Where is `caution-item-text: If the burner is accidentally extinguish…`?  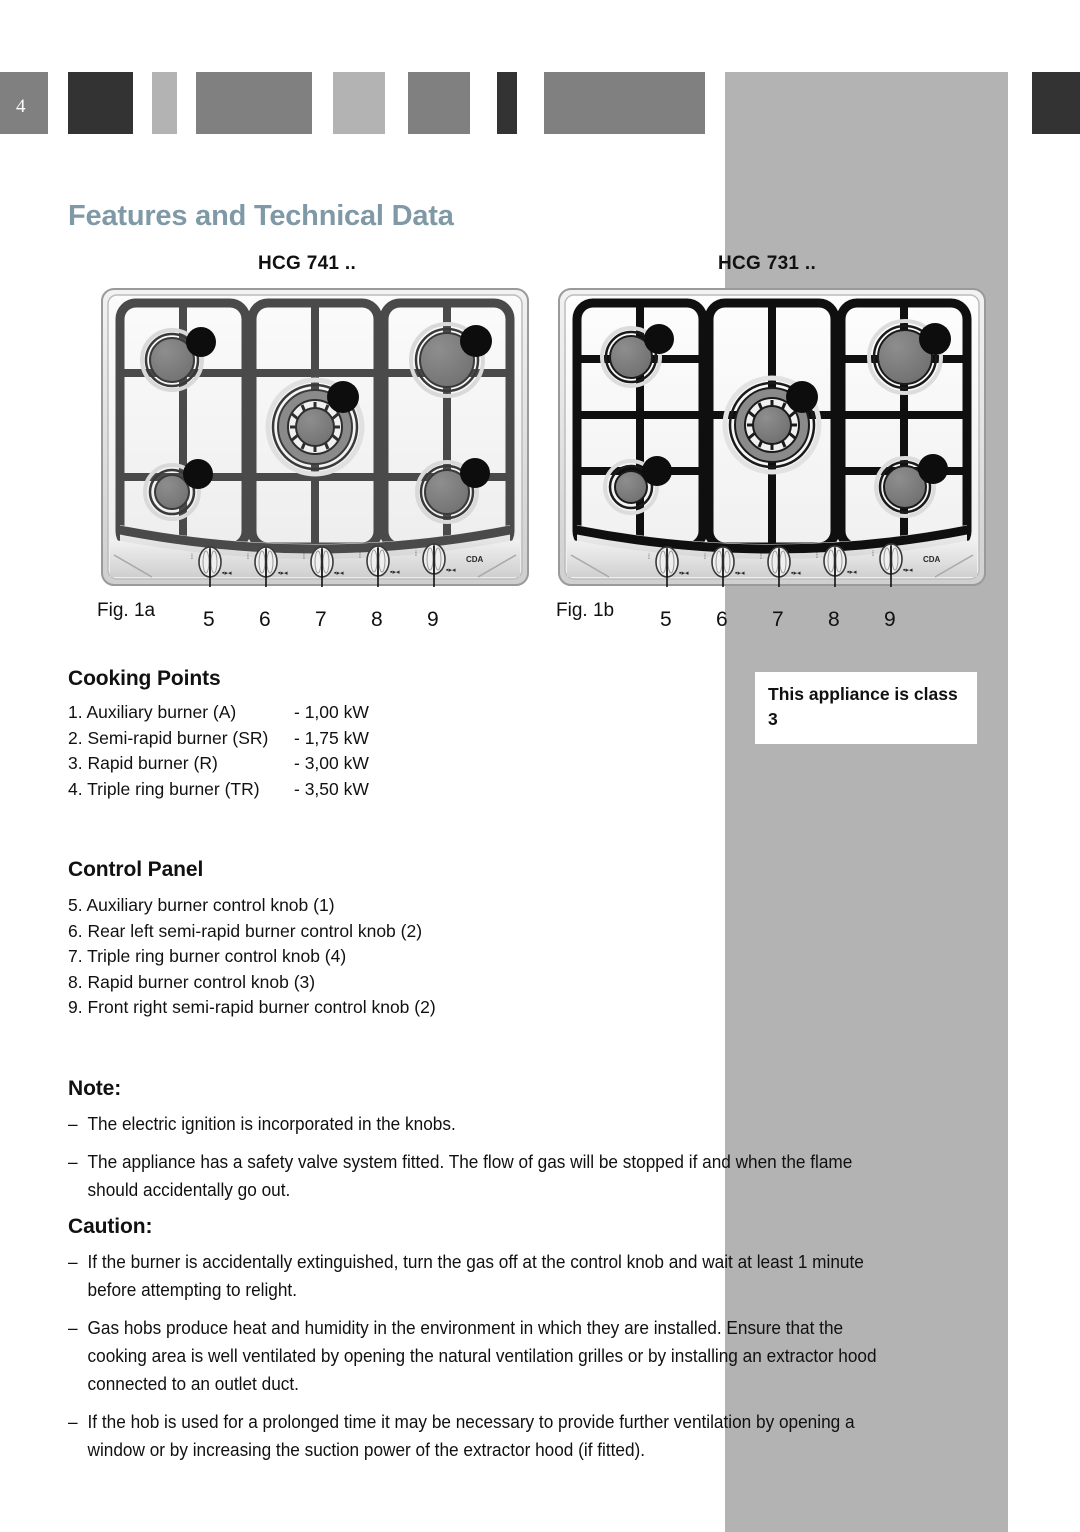 caution-item-text: If the burner is accidentally extinguish… is located at coordinates (475, 1275).